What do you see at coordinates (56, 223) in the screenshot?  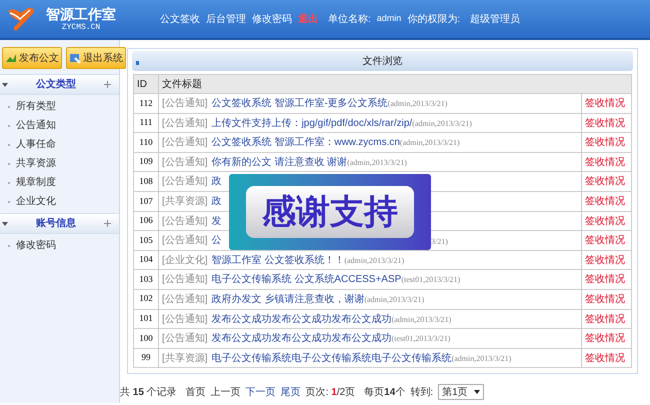 I see `section-title: 账号信息` at bounding box center [56, 223].